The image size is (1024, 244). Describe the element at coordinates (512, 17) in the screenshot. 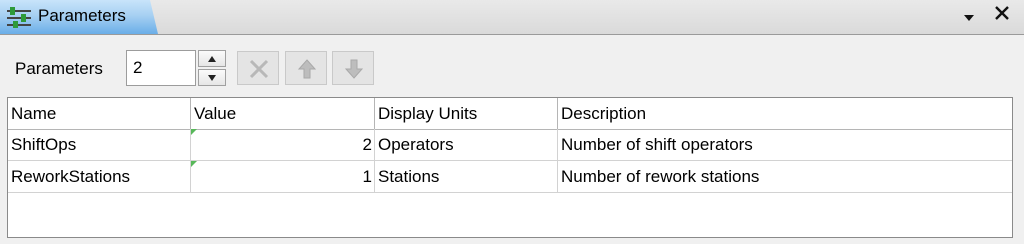

I see `panel-title-bar: Parameters` at that location.